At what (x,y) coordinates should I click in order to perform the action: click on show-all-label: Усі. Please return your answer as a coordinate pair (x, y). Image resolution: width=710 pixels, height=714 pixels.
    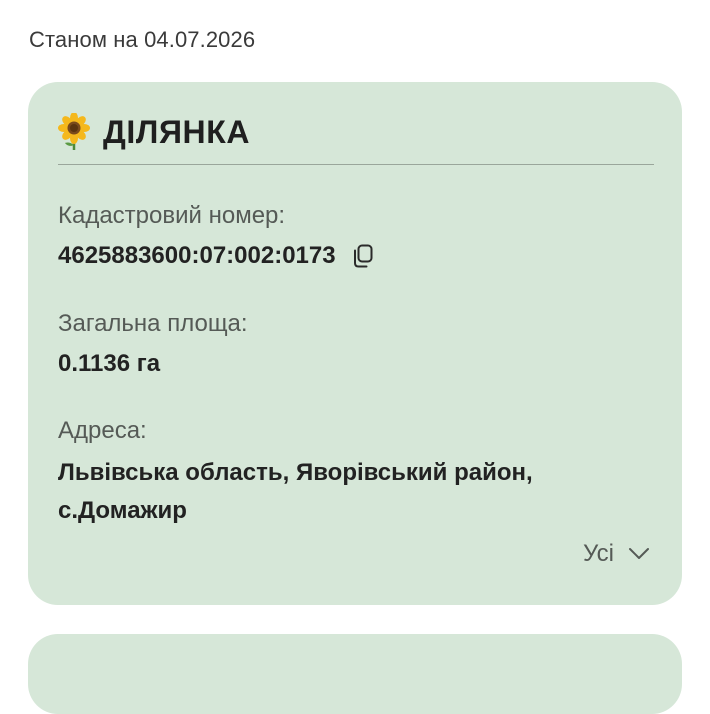
    Looking at the image, I should click on (598, 553).